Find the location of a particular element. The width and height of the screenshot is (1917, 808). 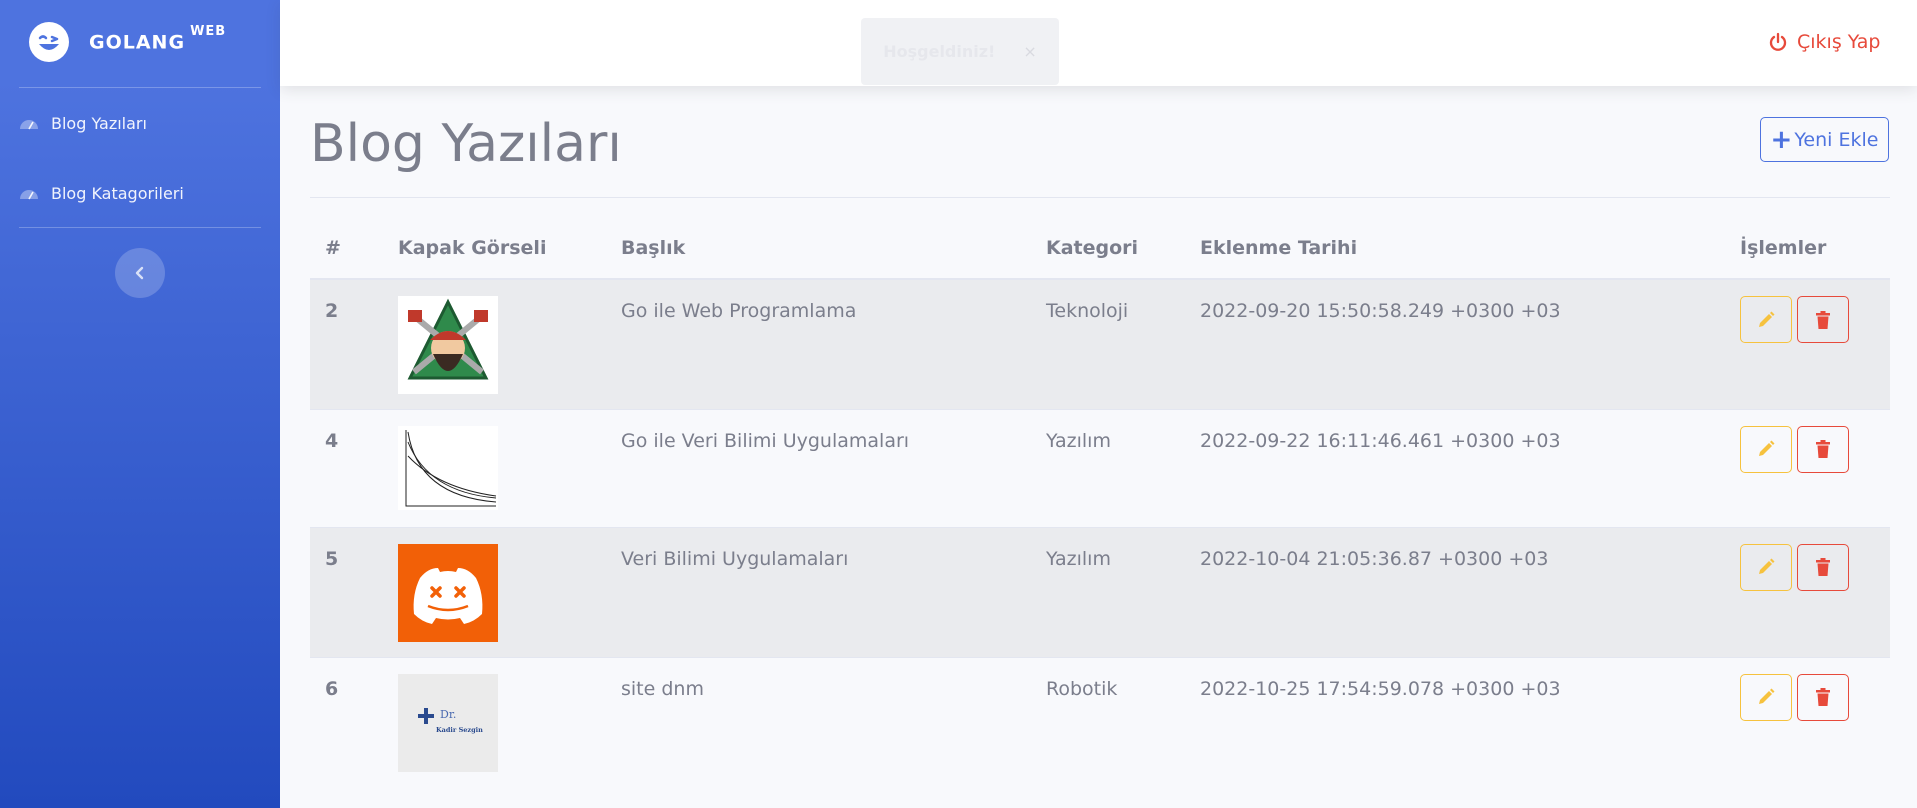

row-id: 2 is located at coordinates (332, 311).